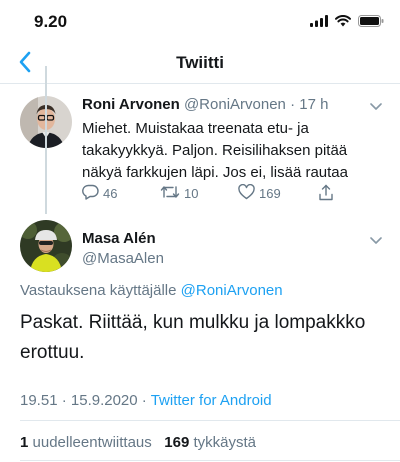 The image size is (400, 462). I want to click on tweet-timestamp: 19.51 · 15.9.2020 · Twitter for Android, so click(146, 400).